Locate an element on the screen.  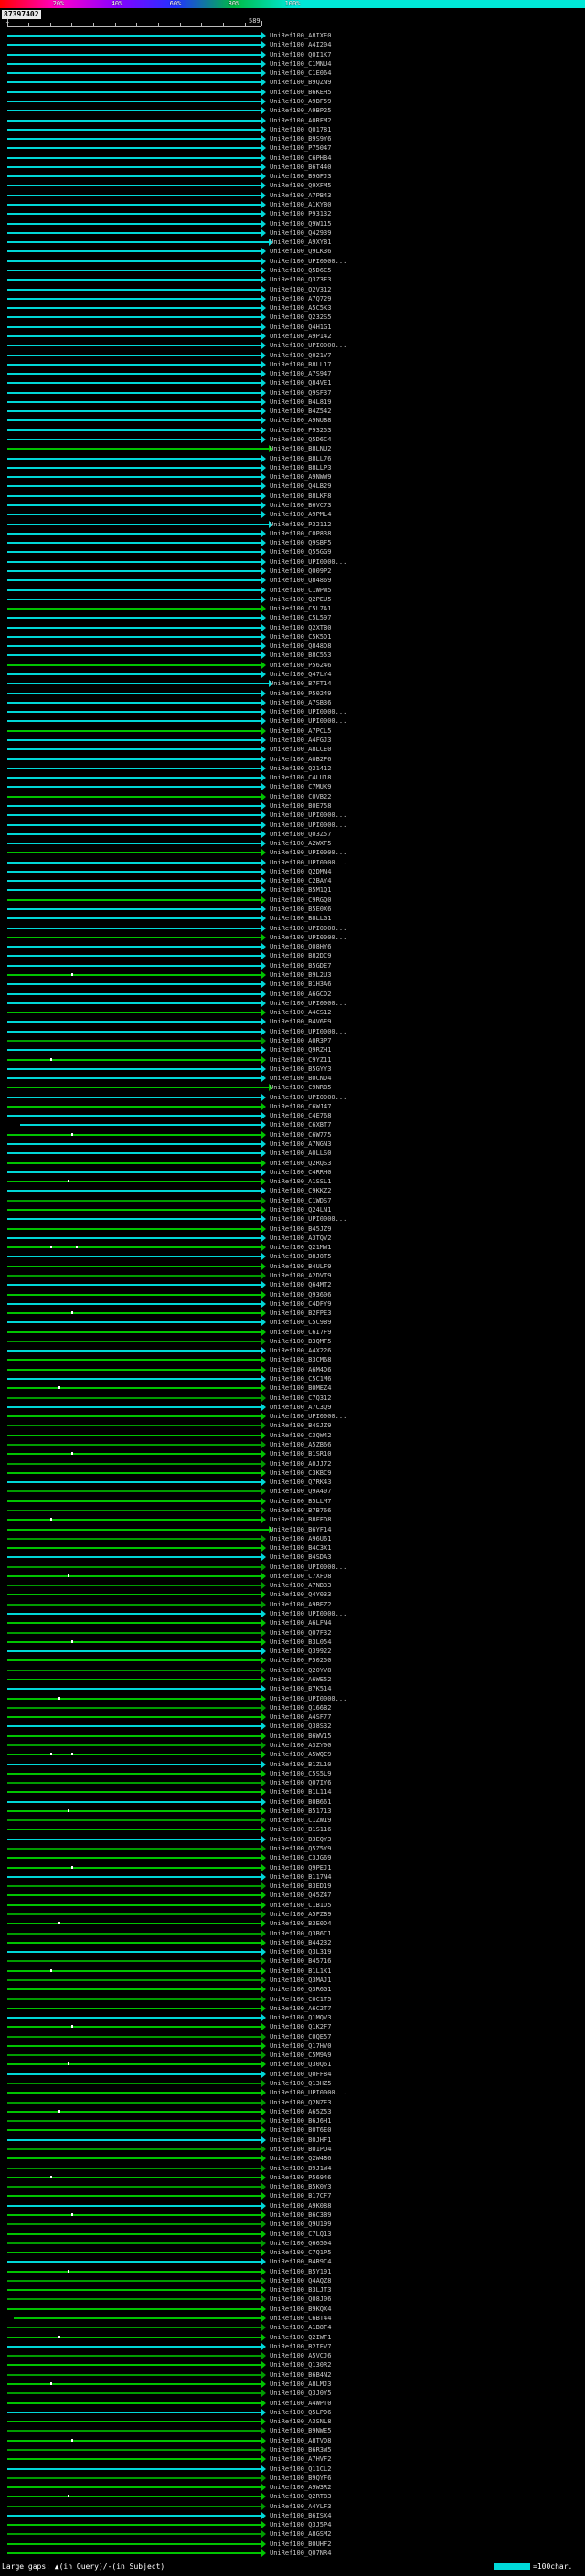
hit-row: UniRef100_C5L7A1 is located at coordinates (293, 608).